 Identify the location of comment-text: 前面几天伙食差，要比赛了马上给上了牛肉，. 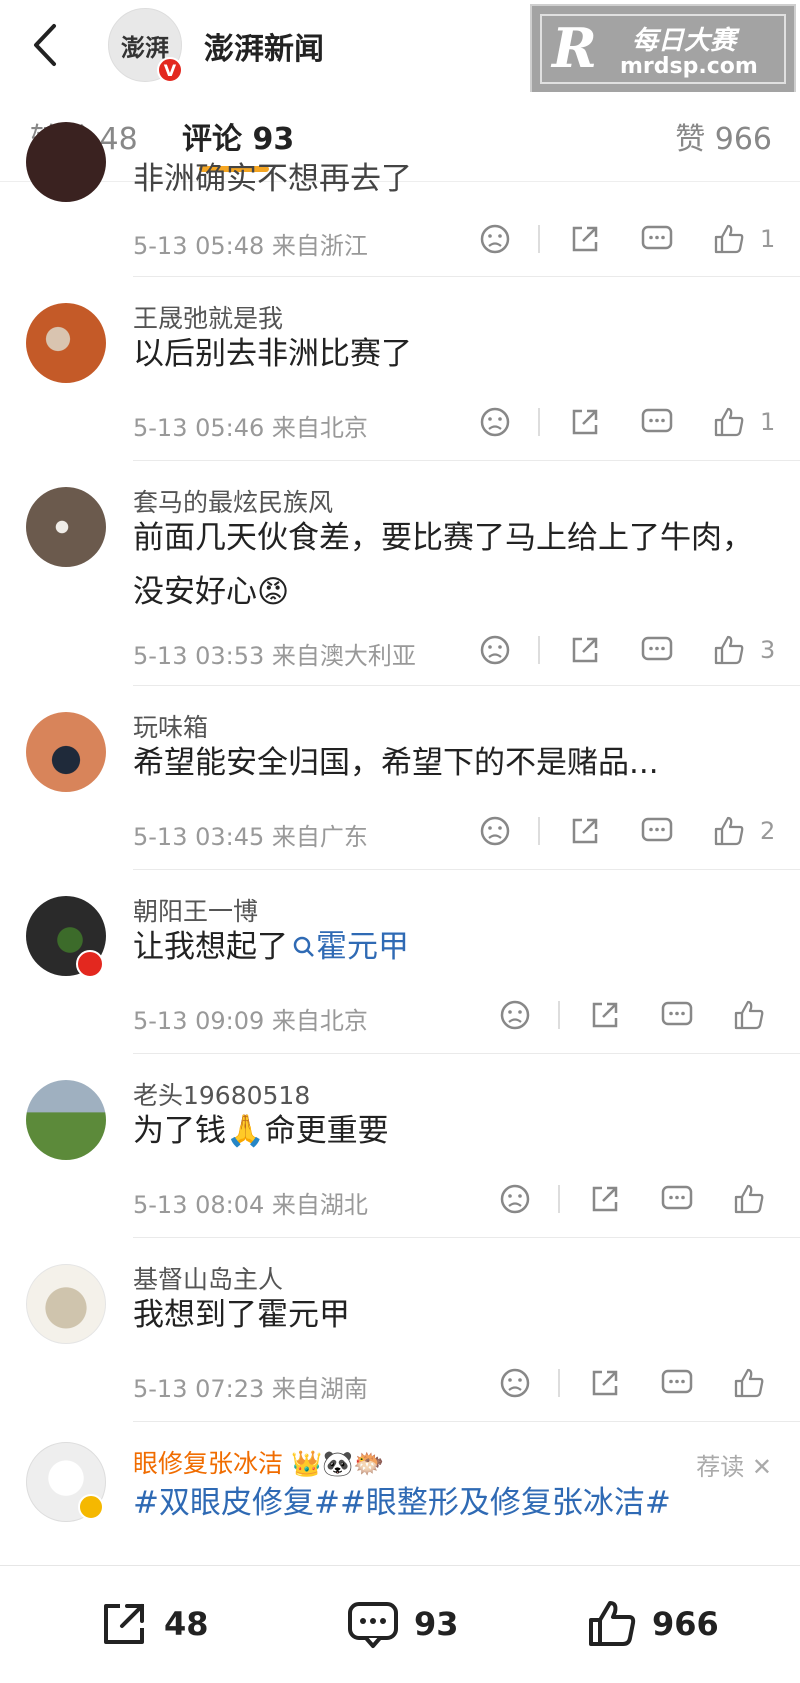
(443, 538).